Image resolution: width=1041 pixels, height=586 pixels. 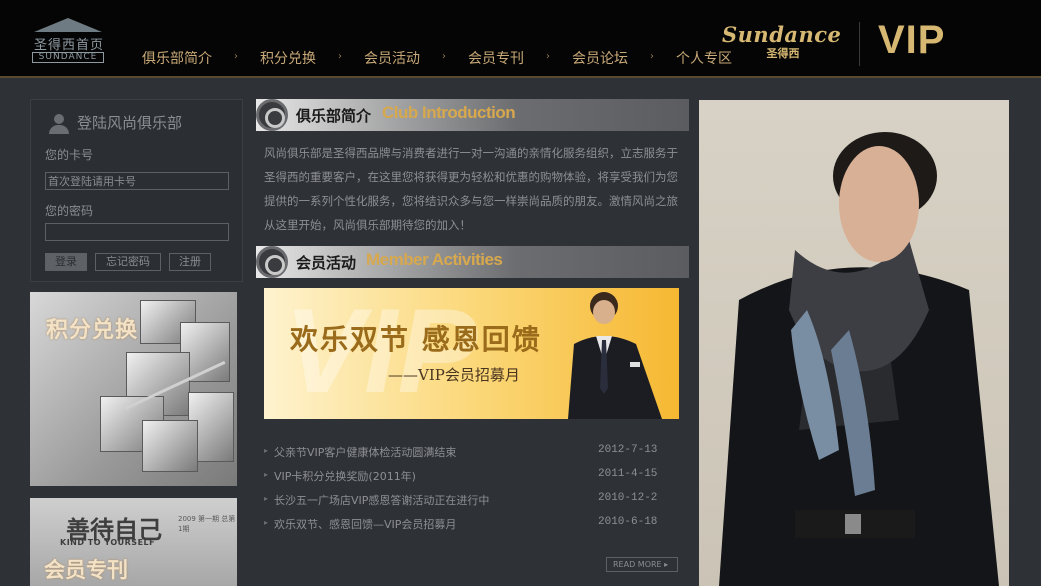 I want to click on brand-script: Sundance, so click(x=782, y=34).